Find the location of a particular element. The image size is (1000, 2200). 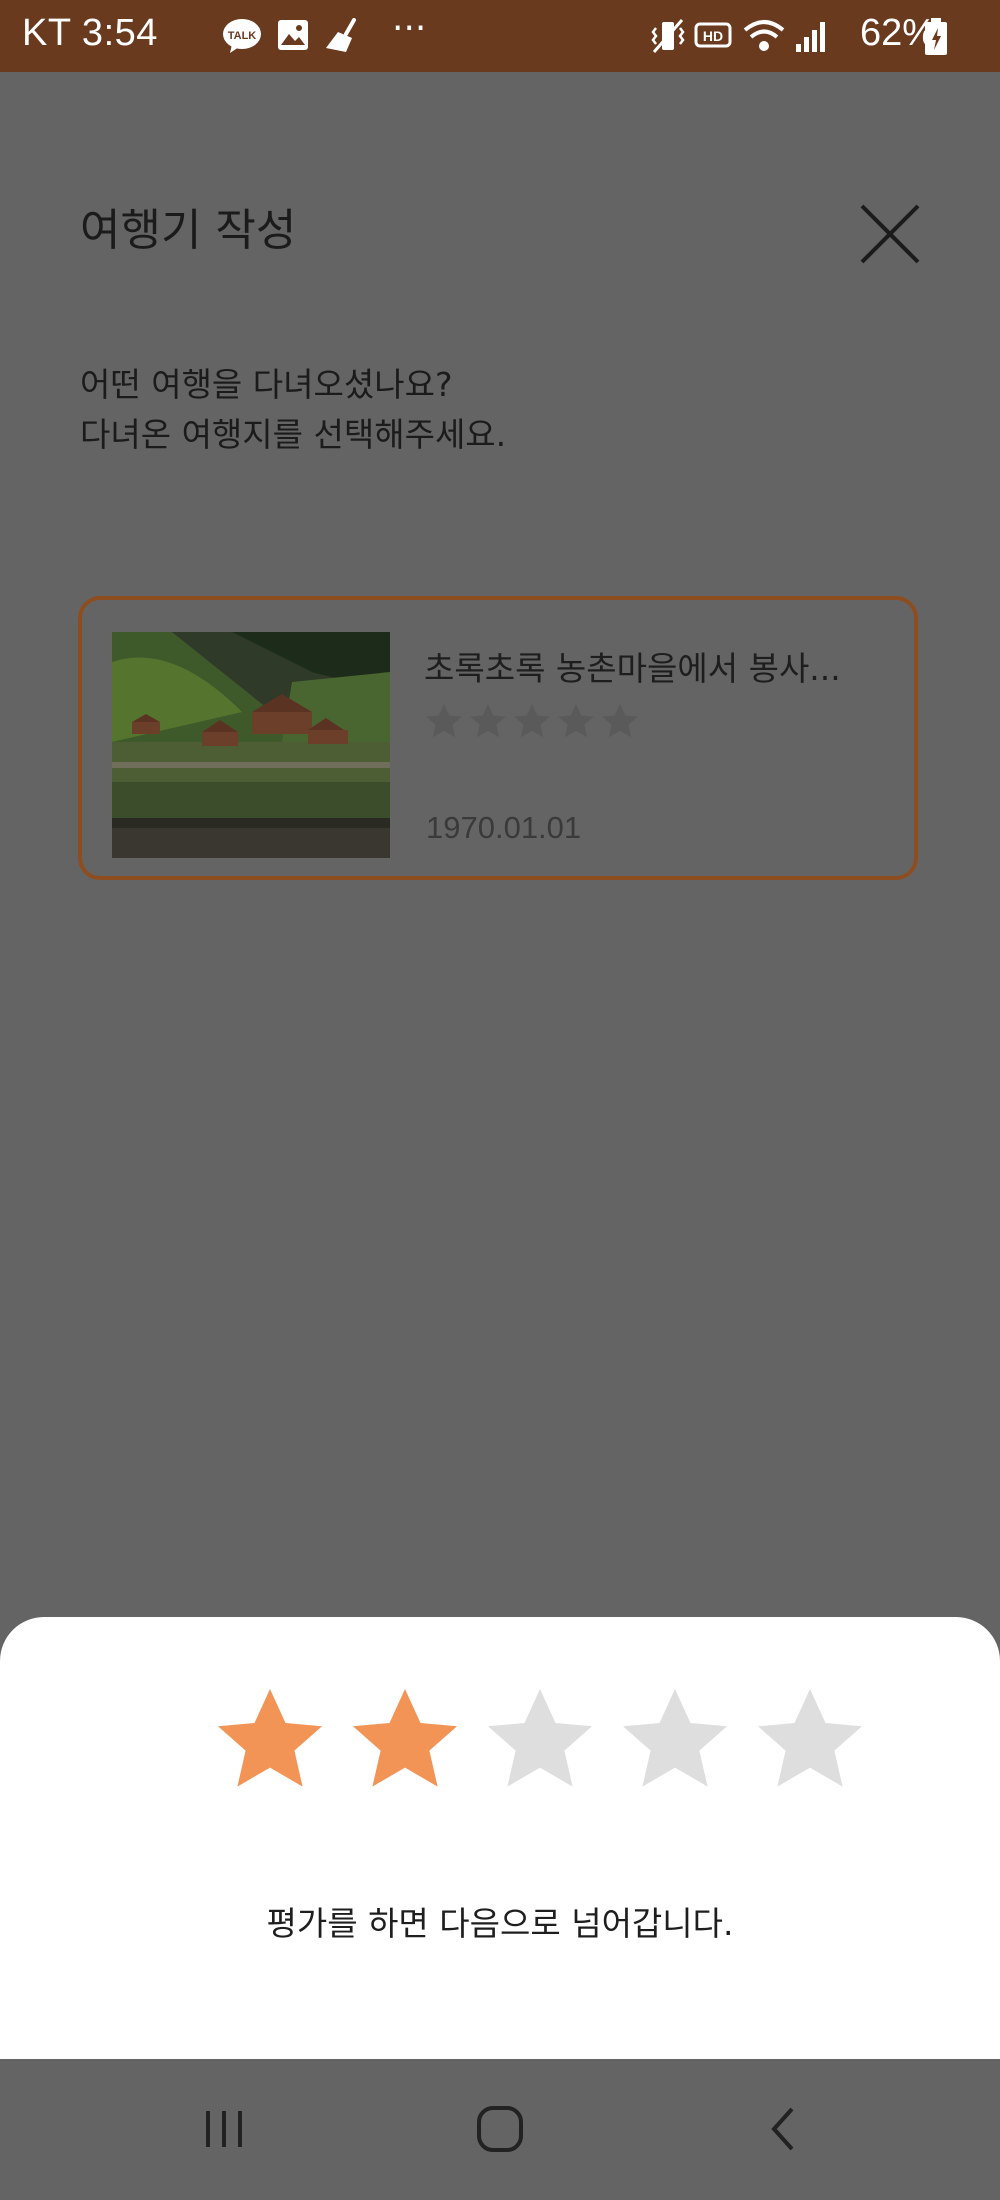

home-icon is located at coordinates (500, 2129).